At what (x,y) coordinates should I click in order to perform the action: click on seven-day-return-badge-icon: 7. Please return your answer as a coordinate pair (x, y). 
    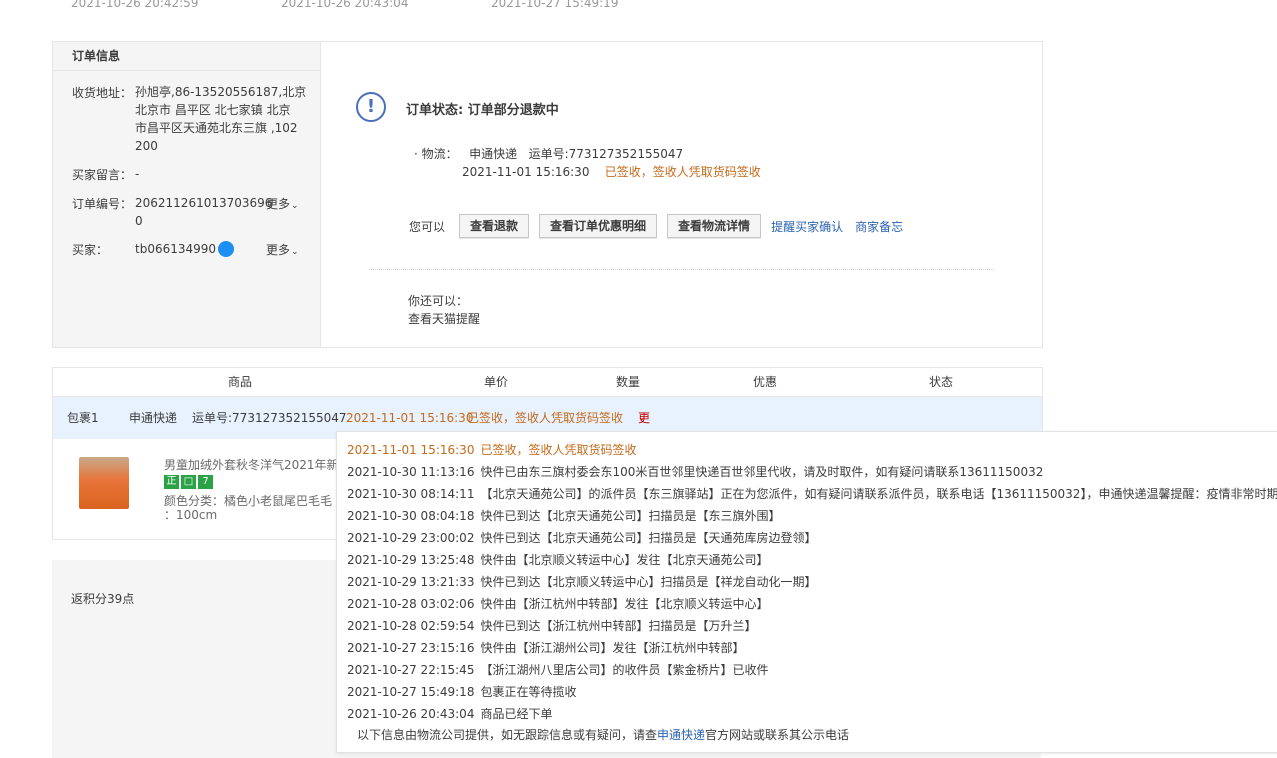
    Looking at the image, I should click on (205, 482).